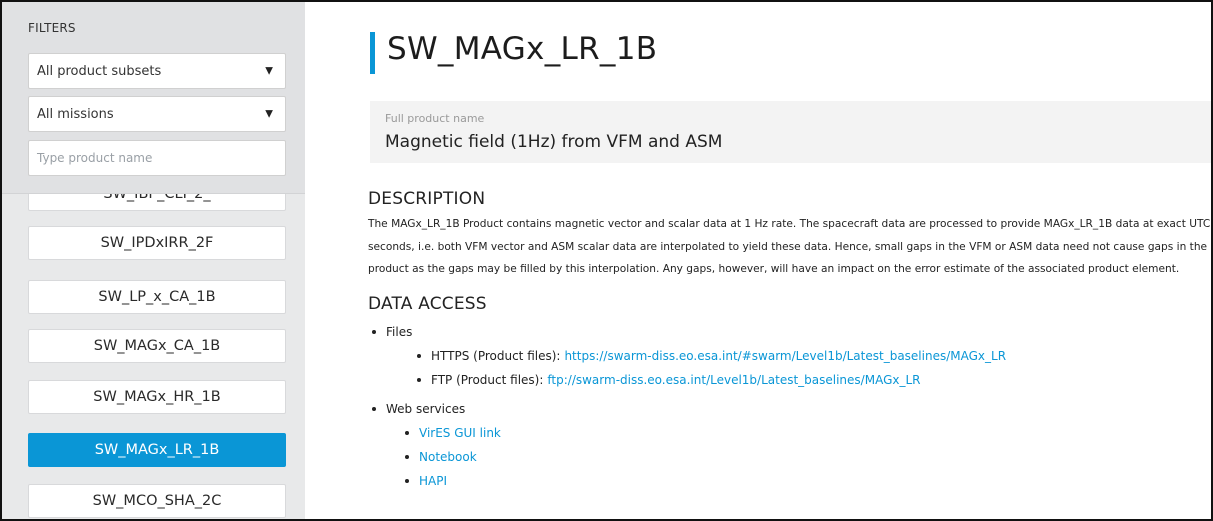 The image size is (1213, 521). What do you see at coordinates (157, 397) in the screenshot?
I see `product-item: SW_MAGx_HR_1B` at bounding box center [157, 397].